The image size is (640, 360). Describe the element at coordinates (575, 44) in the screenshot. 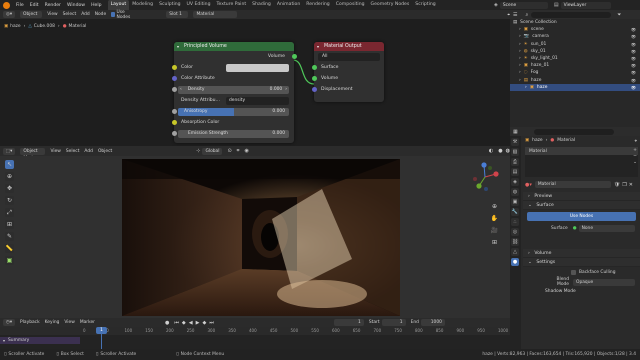

I see `outliner-item: › ☀ sun_01 👁` at that location.